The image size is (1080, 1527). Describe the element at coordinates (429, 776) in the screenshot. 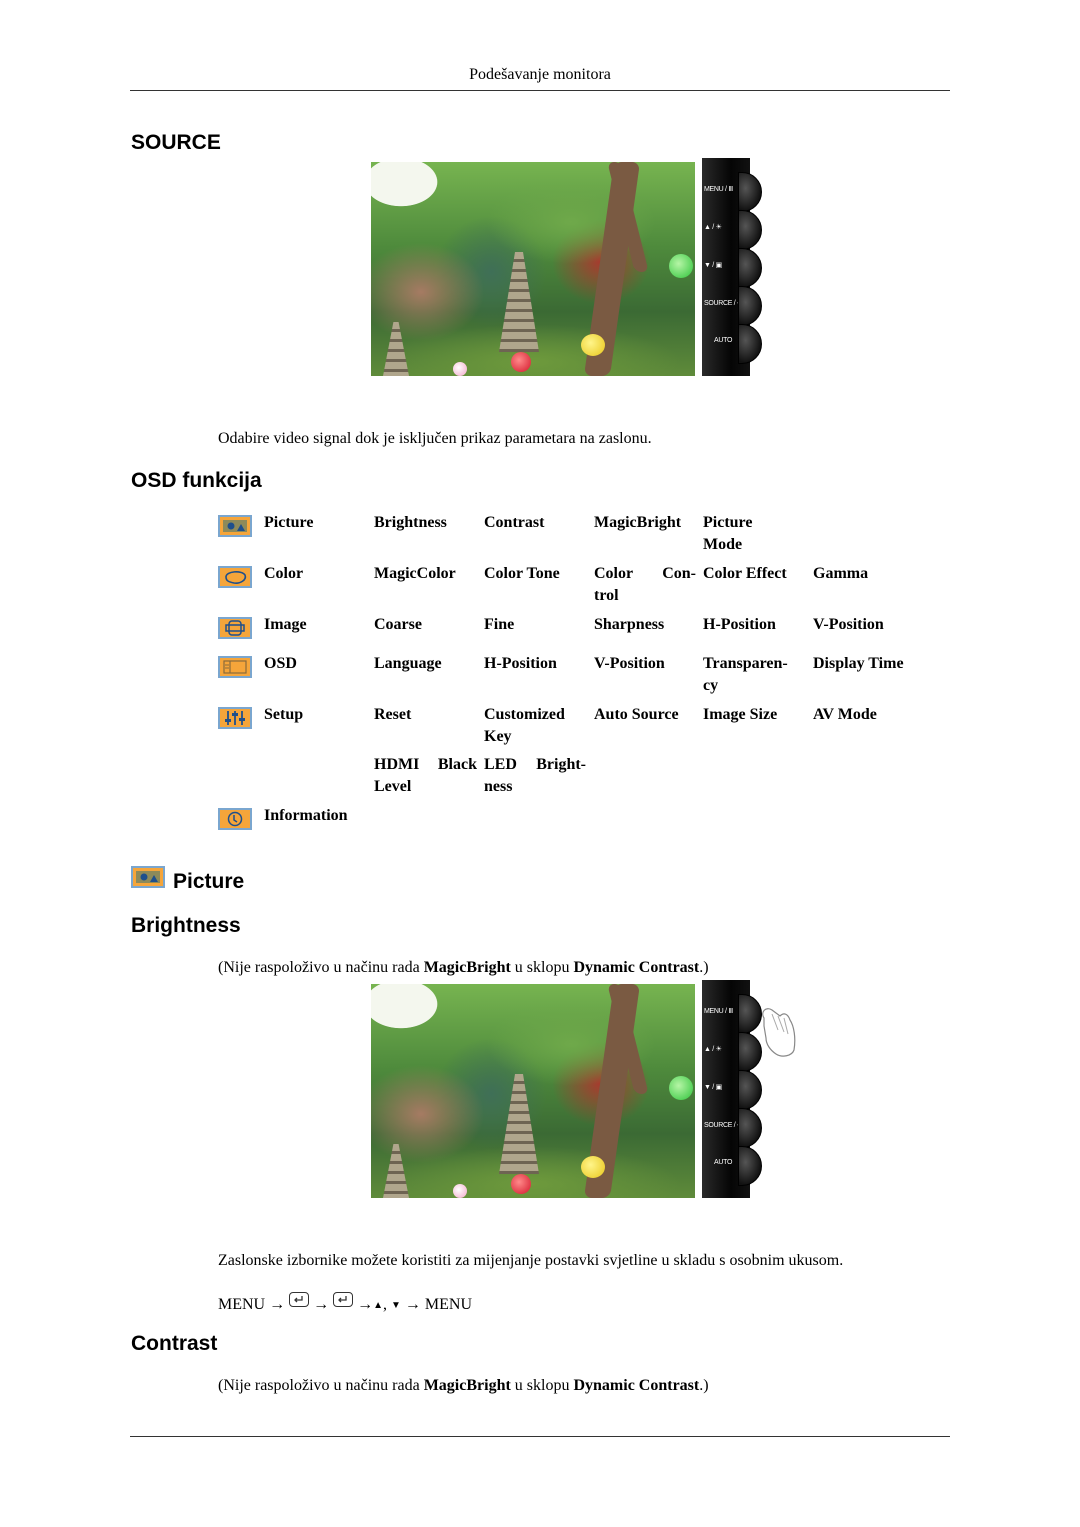

I see `osd-item: HDMI Black Level` at that location.